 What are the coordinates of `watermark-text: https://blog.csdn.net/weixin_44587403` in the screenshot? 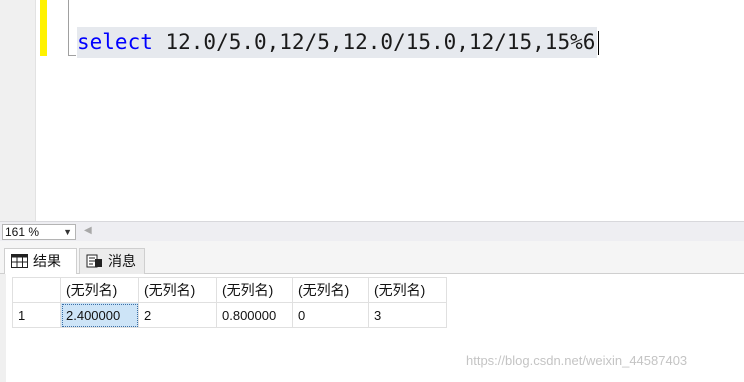 It's located at (577, 360).